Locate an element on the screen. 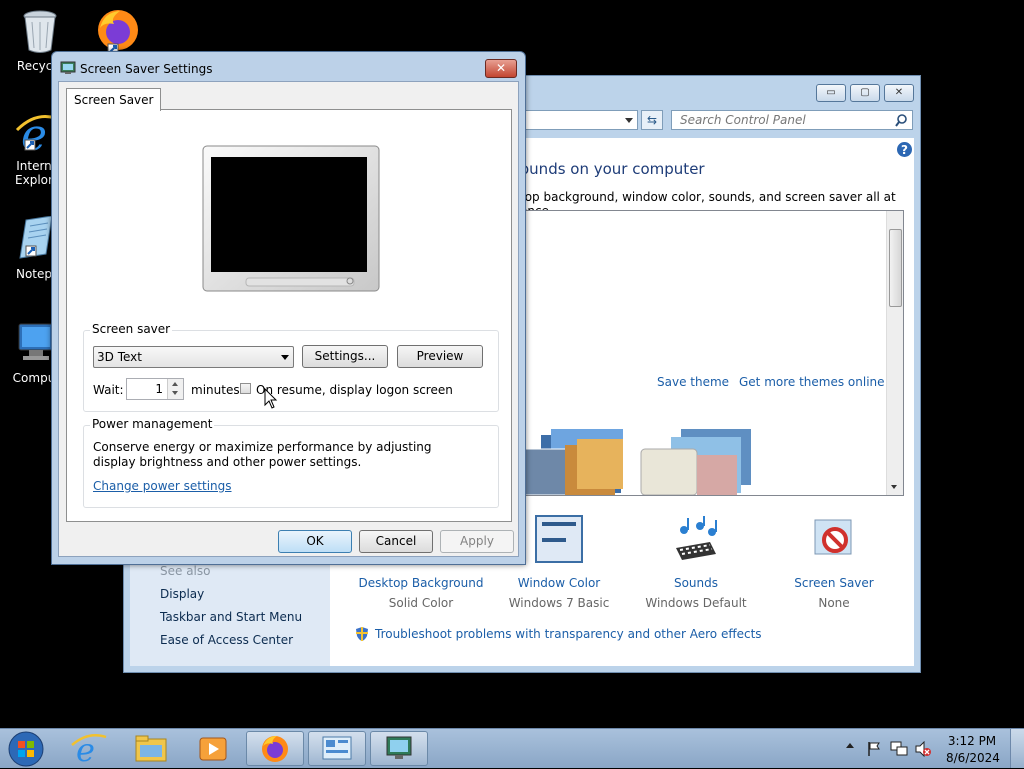  shield-icon is located at coordinates (362, 634).